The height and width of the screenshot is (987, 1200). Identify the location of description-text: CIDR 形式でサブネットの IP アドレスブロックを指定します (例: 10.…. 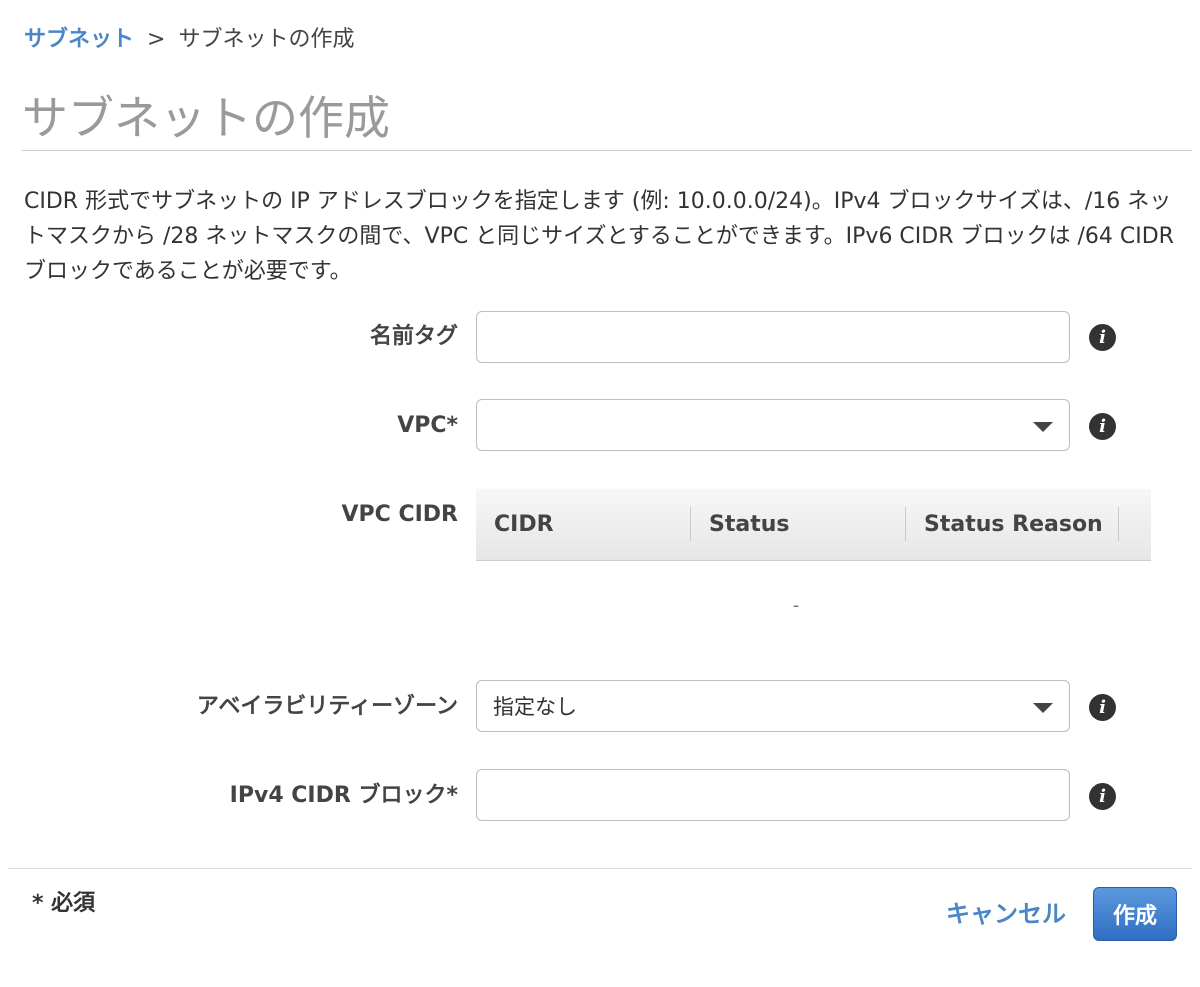
(599, 236).